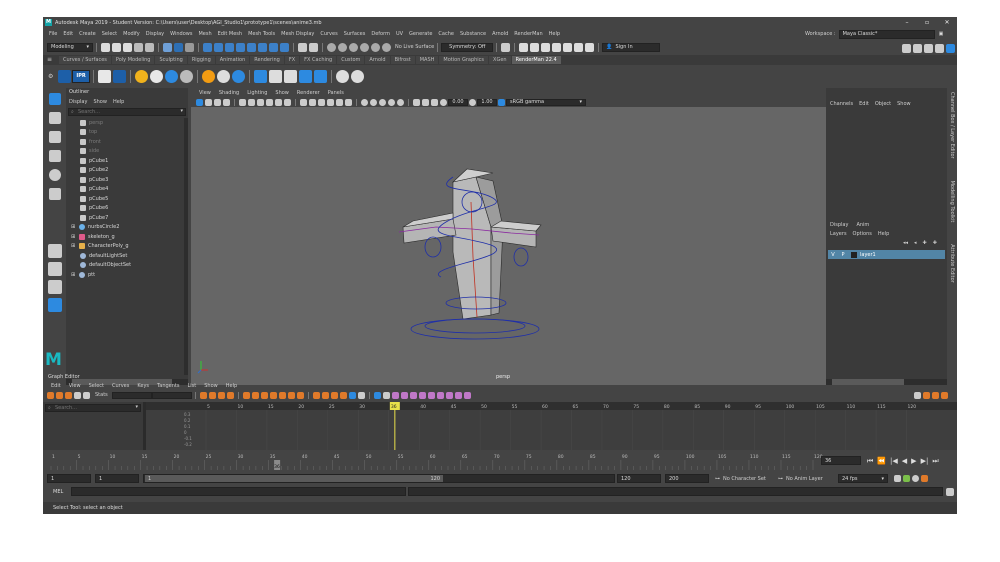 The height and width of the screenshot is (562, 1000). Describe the element at coordinates (205, 93) in the screenshot. I see `viewport-menu-view: View` at that location.